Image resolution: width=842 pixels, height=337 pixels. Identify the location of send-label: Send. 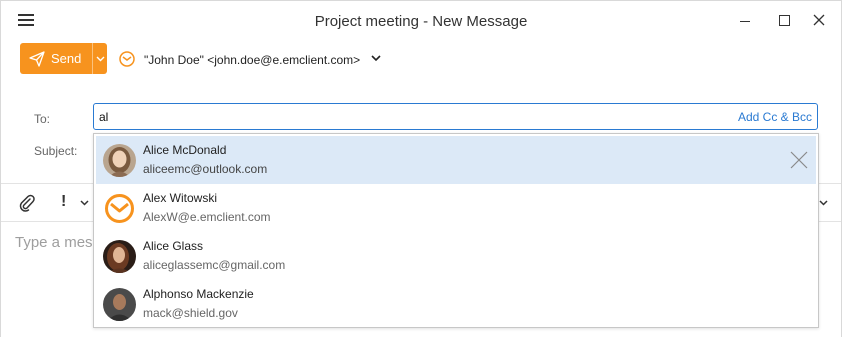
(66, 58).